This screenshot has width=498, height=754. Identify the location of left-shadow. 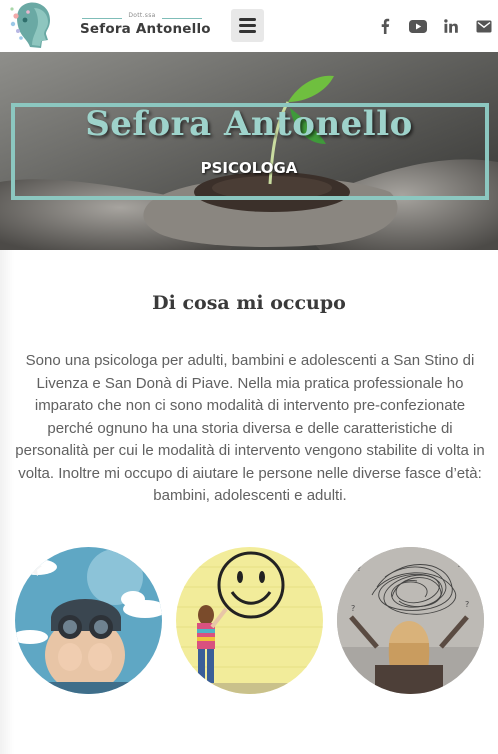
(7, 502).